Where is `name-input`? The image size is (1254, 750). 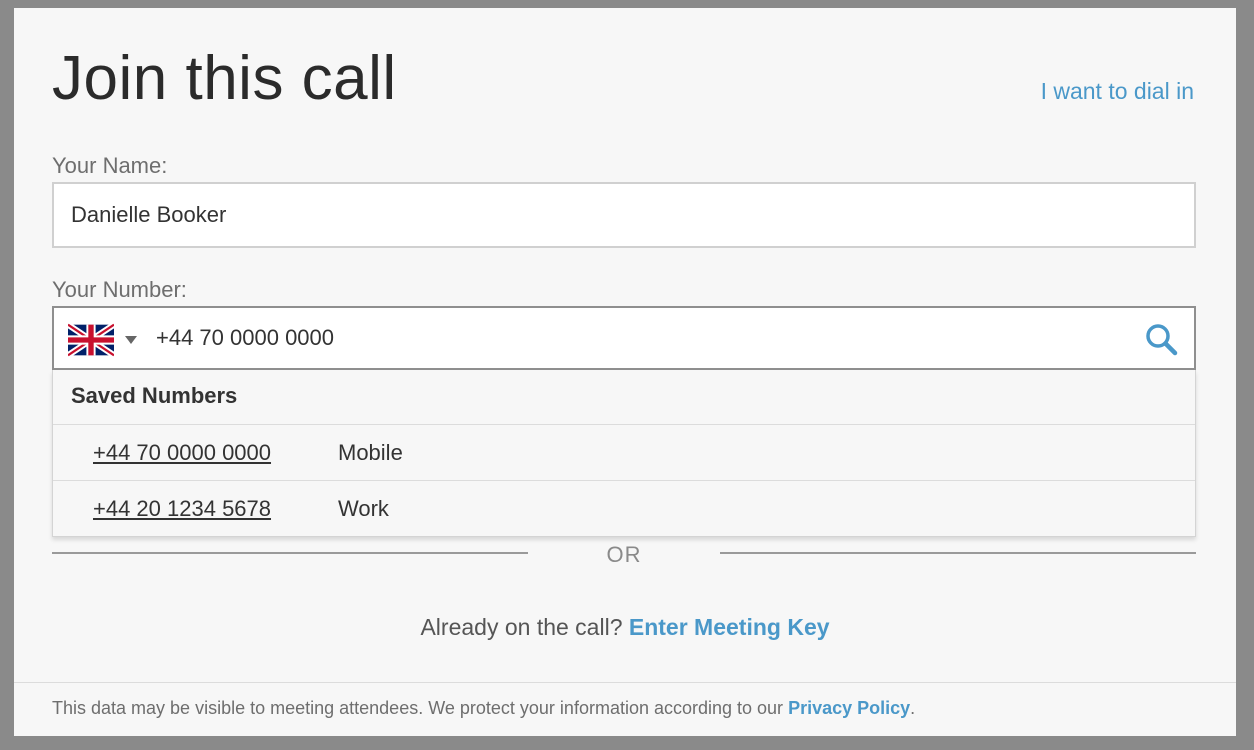
name-input is located at coordinates (624, 215).